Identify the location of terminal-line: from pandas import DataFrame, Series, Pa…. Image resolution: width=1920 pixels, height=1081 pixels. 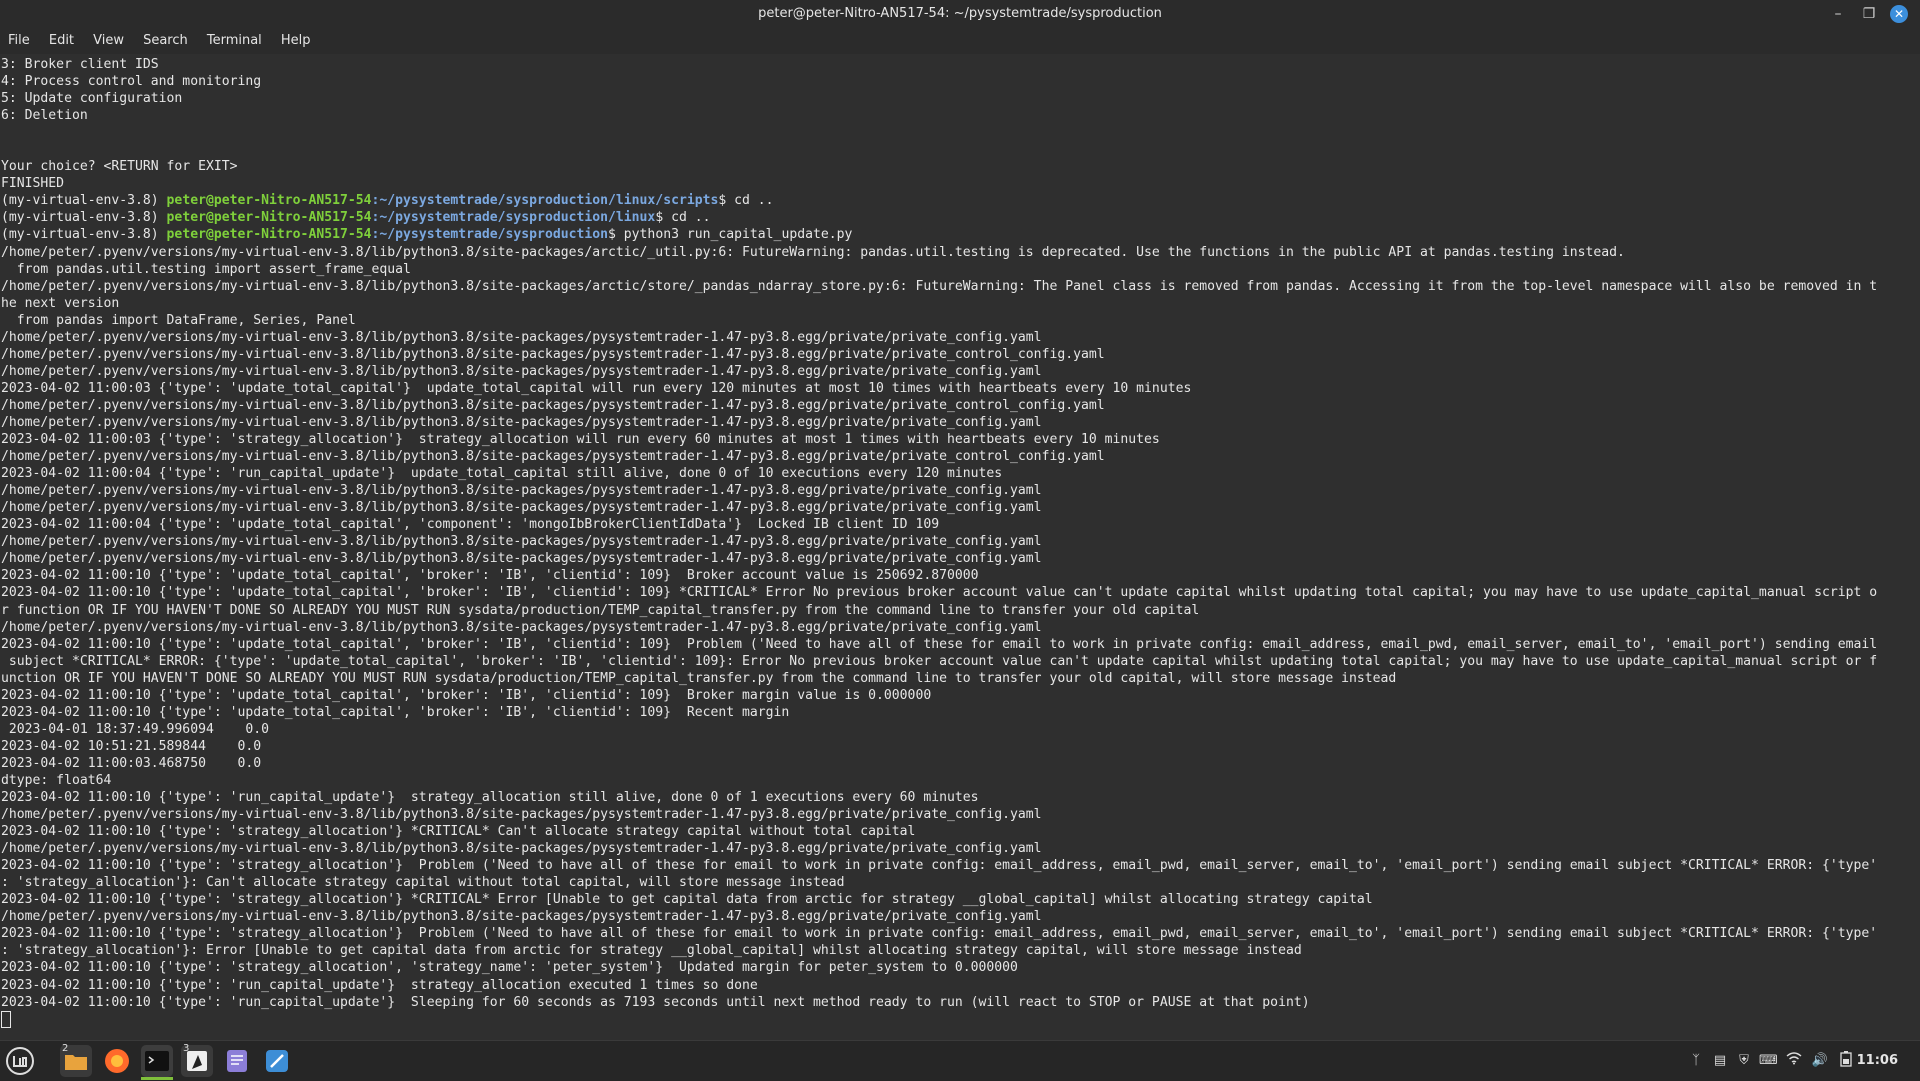
(178, 320).